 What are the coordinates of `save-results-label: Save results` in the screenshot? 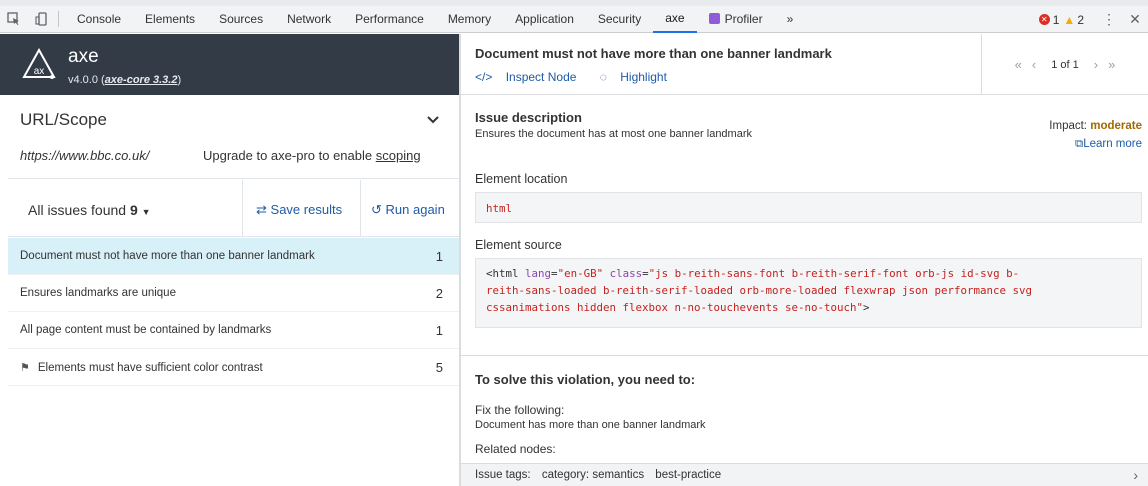 It's located at (306, 209).